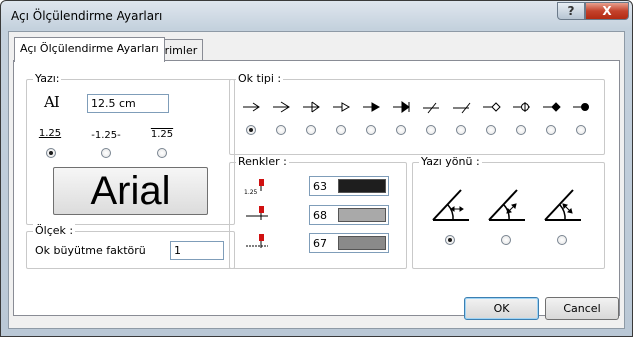  What do you see at coordinates (320, 243) in the screenshot?
I see `arrow-color-value: 67` at bounding box center [320, 243].